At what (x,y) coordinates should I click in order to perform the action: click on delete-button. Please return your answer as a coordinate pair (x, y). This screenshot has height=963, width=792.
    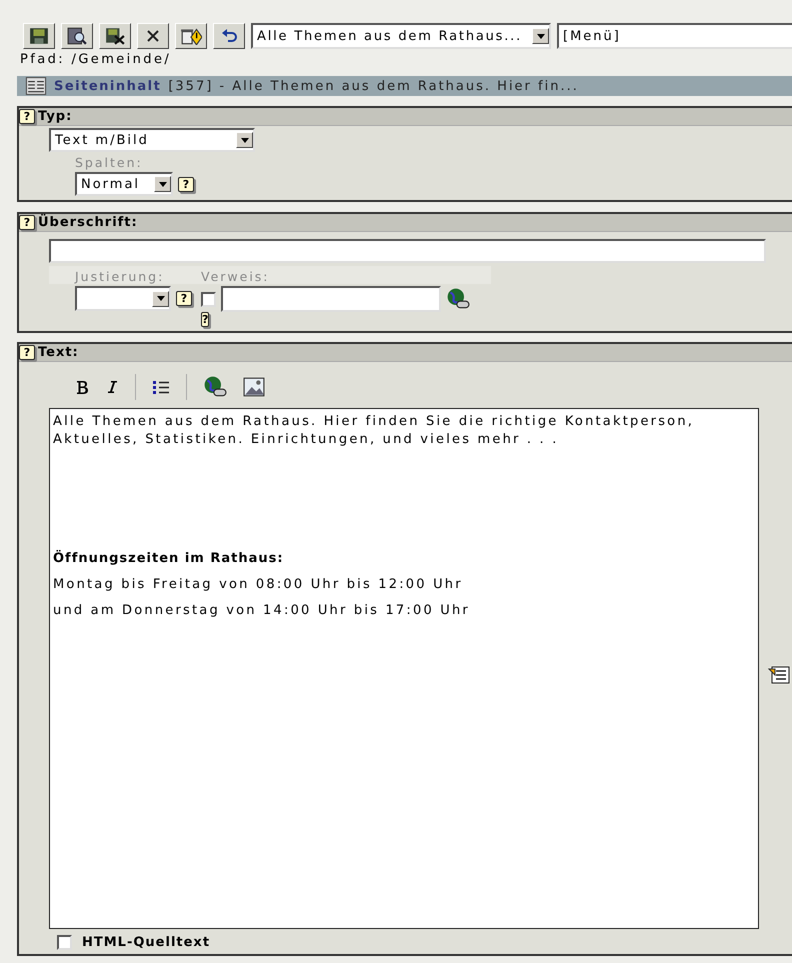
    Looking at the image, I should click on (191, 36).